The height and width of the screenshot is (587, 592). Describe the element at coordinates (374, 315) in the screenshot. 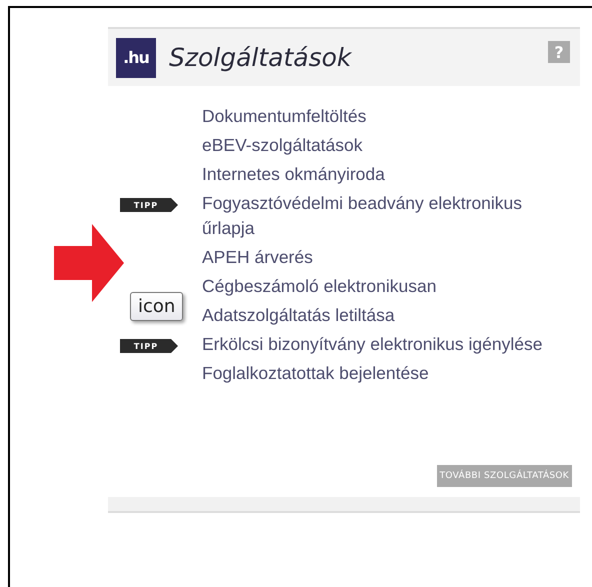

I see `service-link: Adatszolgáltatás letiltása` at that location.